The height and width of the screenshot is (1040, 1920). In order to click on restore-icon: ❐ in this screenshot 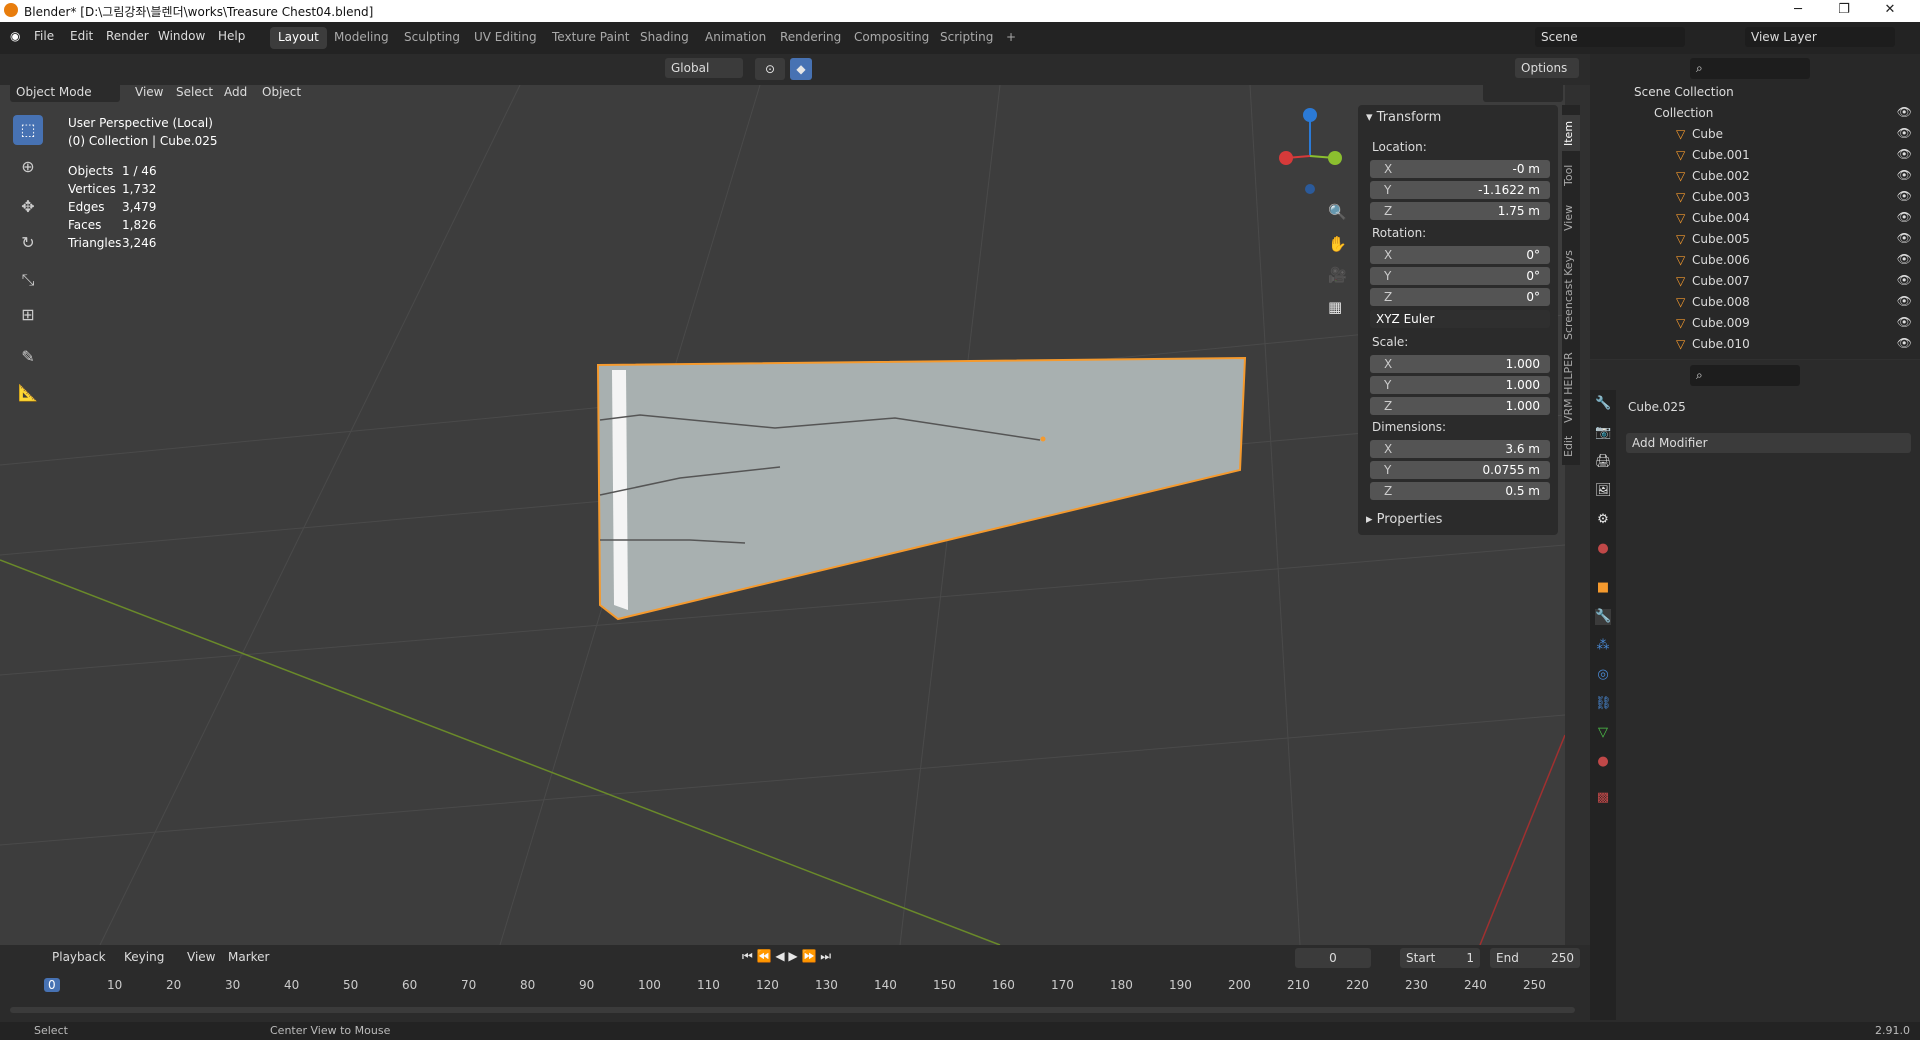, I will do `click(1844, 9)`.